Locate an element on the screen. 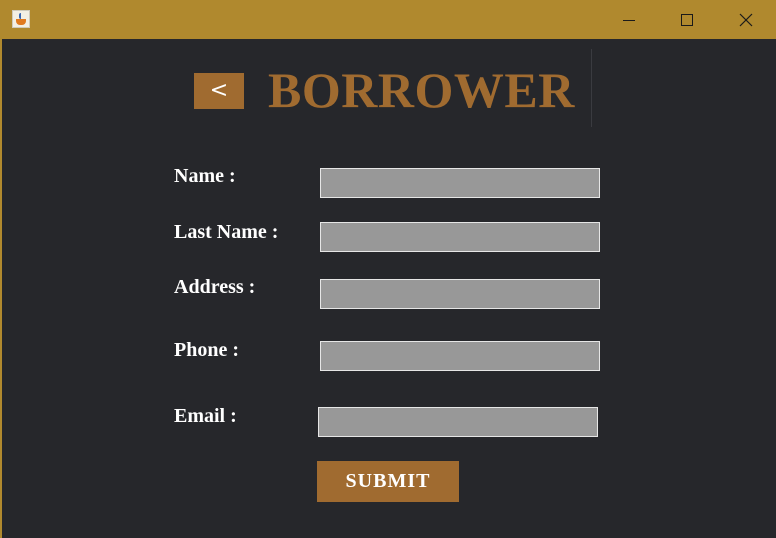 Image resolution: width=776 pixels, height=538 pixels. close-button is located at coordinates (746, 20).